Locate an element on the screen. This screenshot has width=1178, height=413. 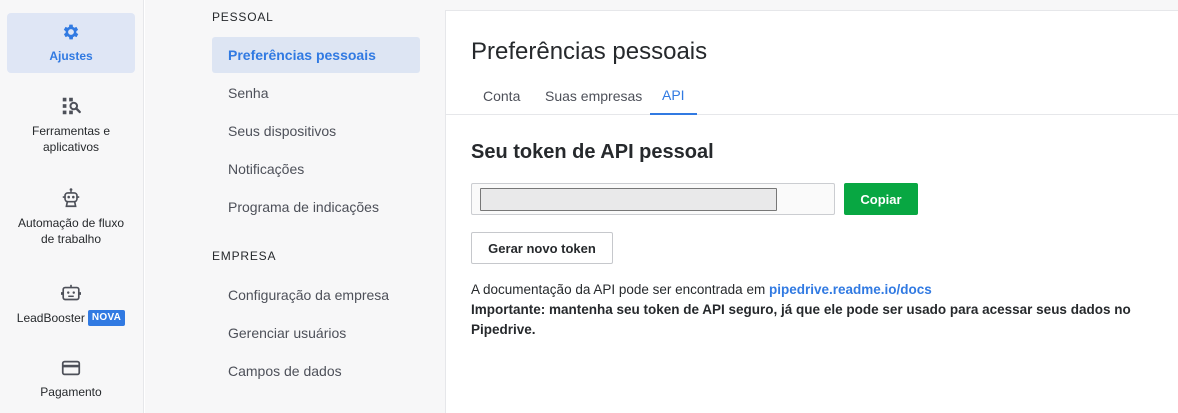
nav-item-label: Ferramentas e aplicativos is located at coordinates (71, 139).